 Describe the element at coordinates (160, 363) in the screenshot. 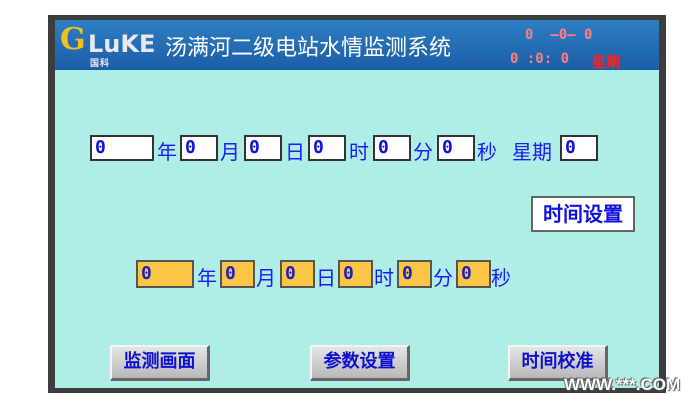

I see `monitor-screen-button: 监测画面` at that location.